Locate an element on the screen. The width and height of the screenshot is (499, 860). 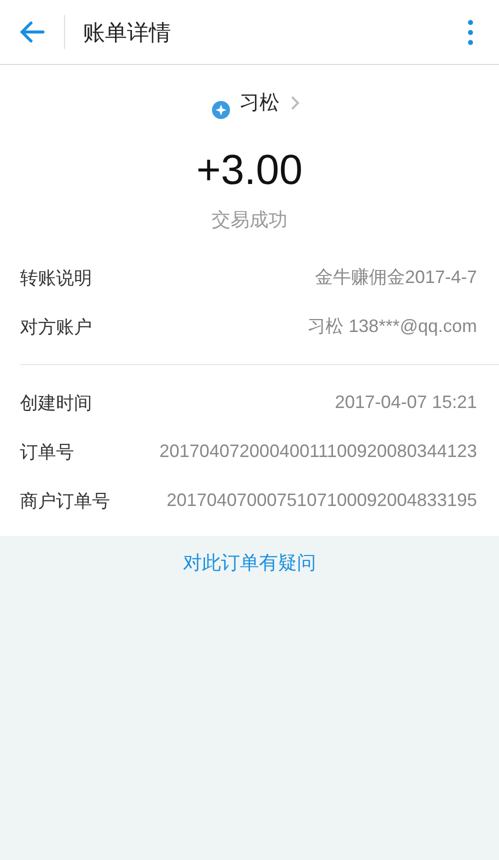
detail-value: 2017-04-07 15:21 is located at coordinates (405, 402).